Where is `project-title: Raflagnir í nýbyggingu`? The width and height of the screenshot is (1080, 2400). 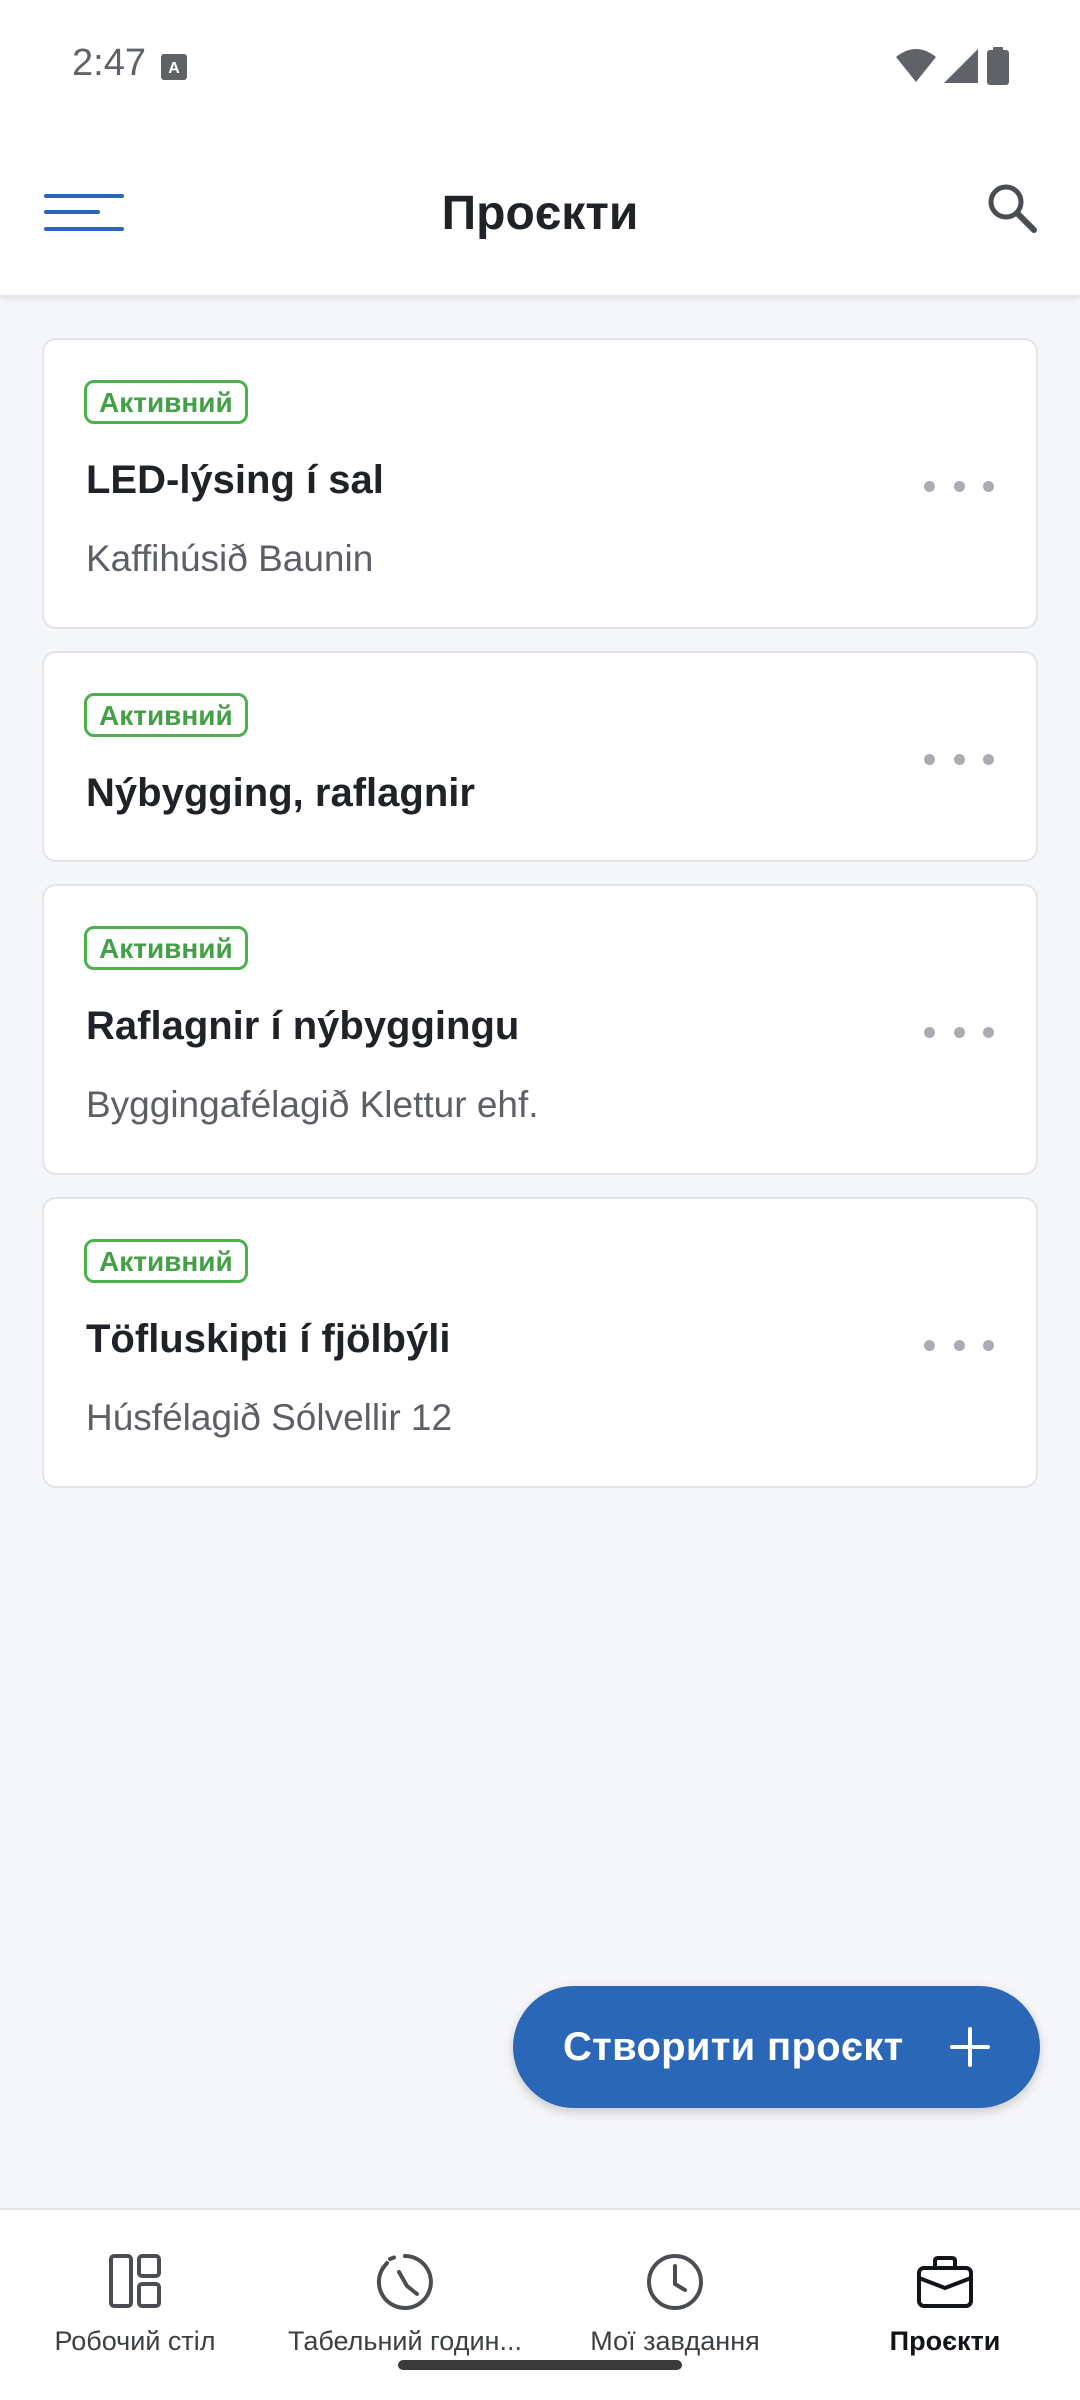
project-title: Raflagnir í nýbyggingu is located at coordinates (303, 1026).